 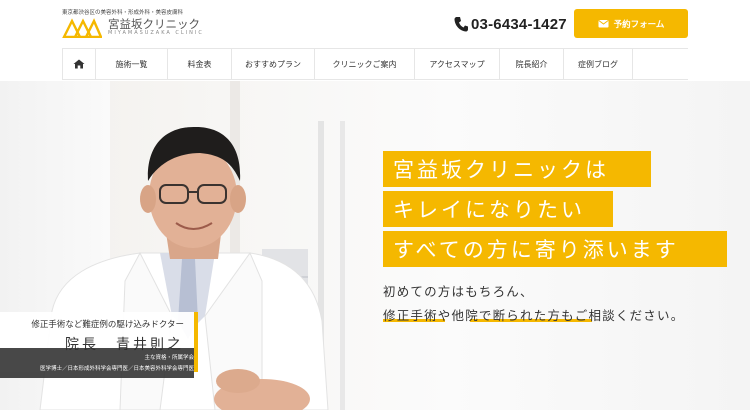 What do you see at coordinates (199, 64) in the screenshot?
I see `nav-pricing: 料金表` at bounding box center [199, 64].